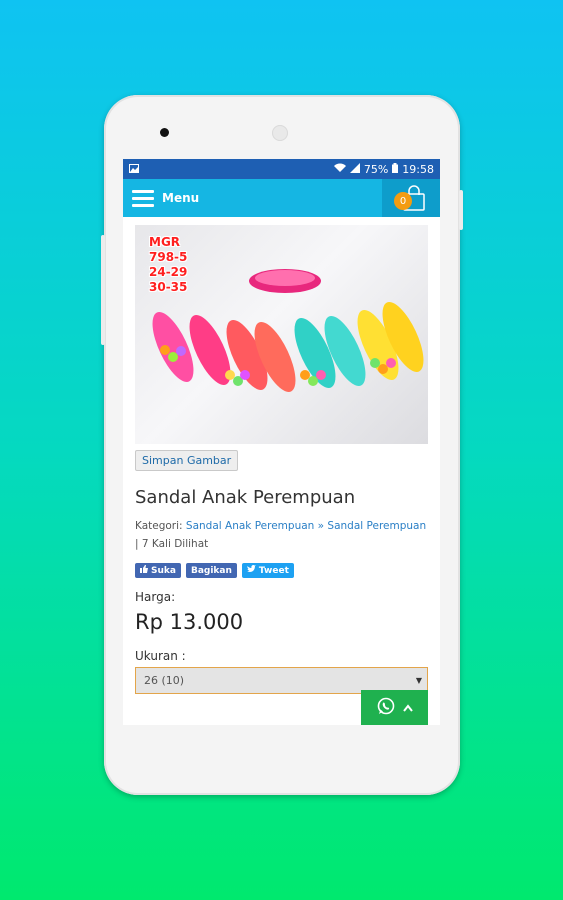  I want to click on chevron-up-icon, so click(407, 708).